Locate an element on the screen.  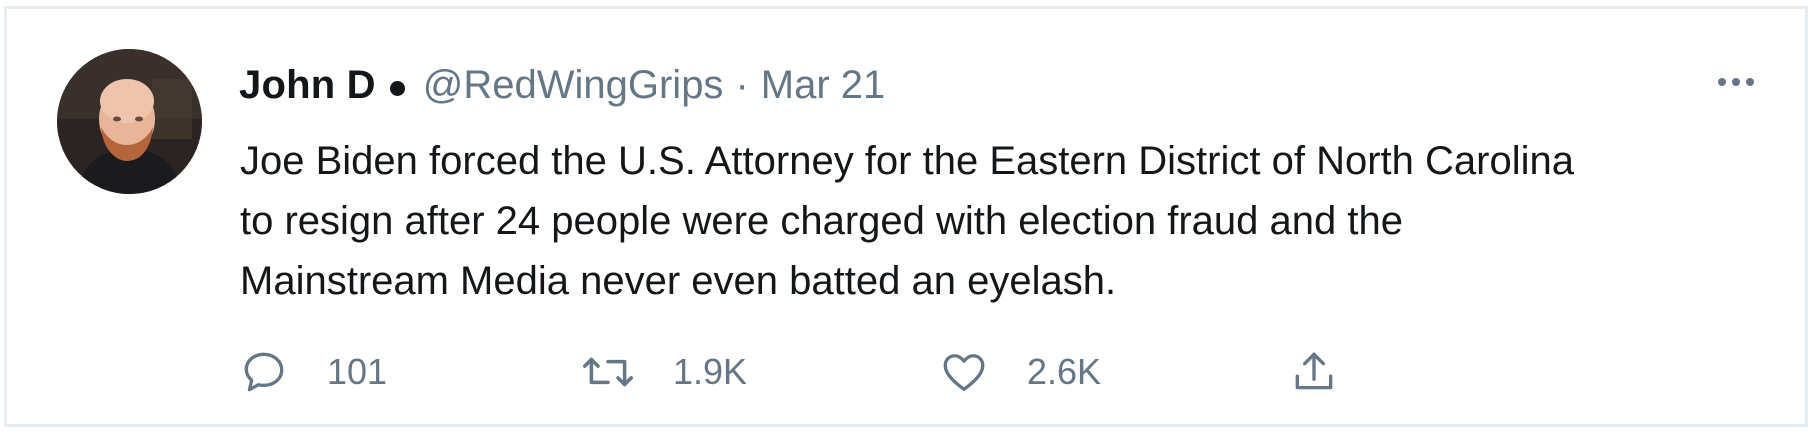
retweet-arrows-icon is located at coordinates (608, 372).